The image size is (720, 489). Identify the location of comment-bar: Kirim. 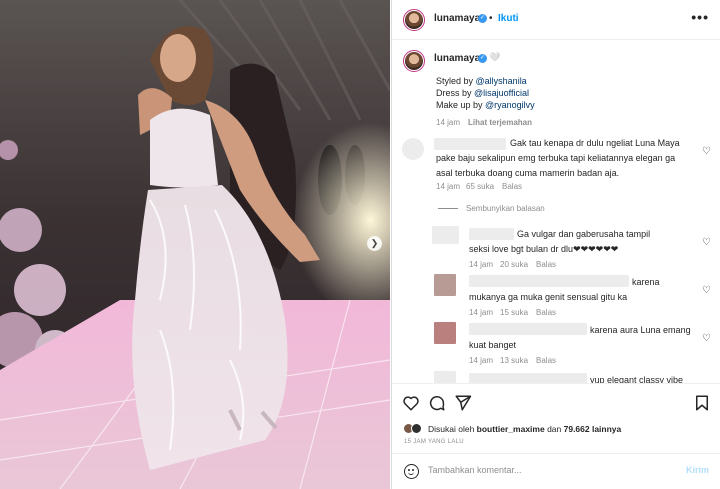
(556, 471).